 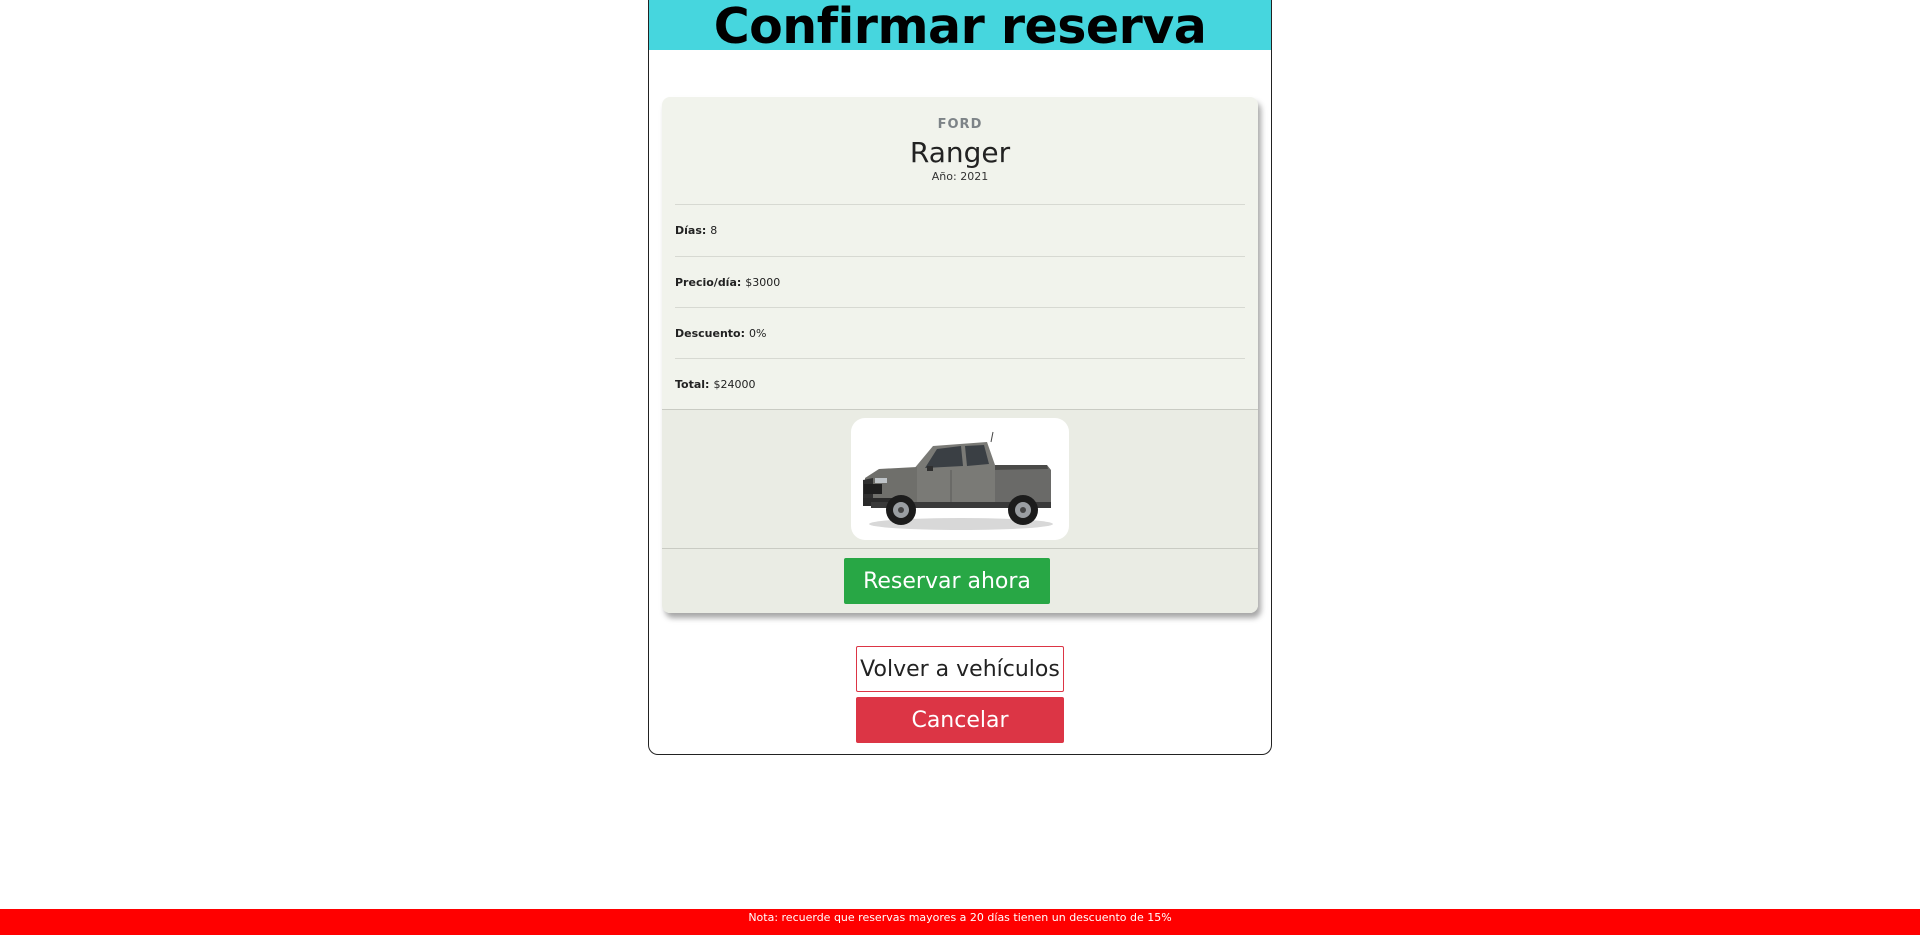 I want to click on detail-label: Descuento:, so click(x=710, y=333).